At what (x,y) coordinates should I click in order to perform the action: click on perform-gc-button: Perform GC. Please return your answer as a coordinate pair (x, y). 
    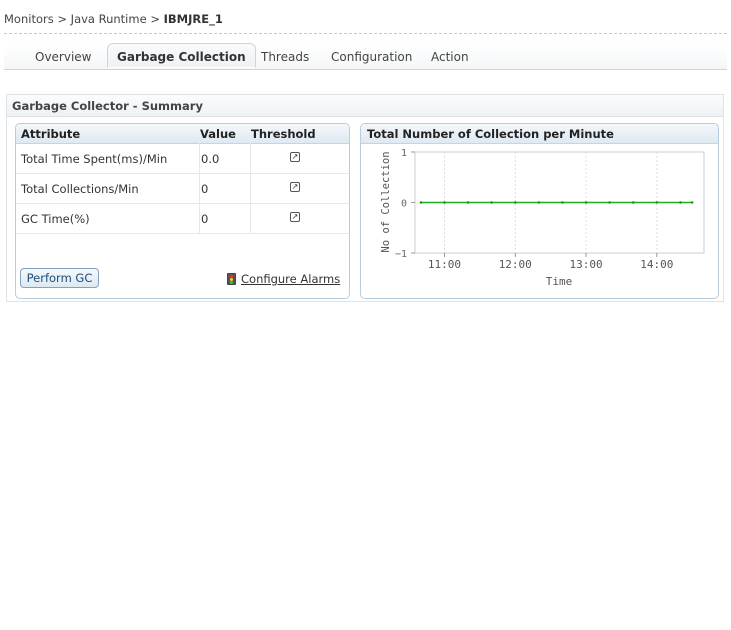
    Looking at the image, I should click on (59, 278).